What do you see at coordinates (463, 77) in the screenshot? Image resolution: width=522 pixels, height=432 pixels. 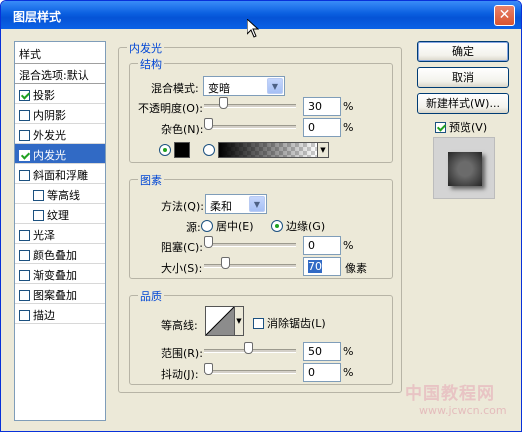 I see `cancel-button: 取消` at bounding box center [463, 77].